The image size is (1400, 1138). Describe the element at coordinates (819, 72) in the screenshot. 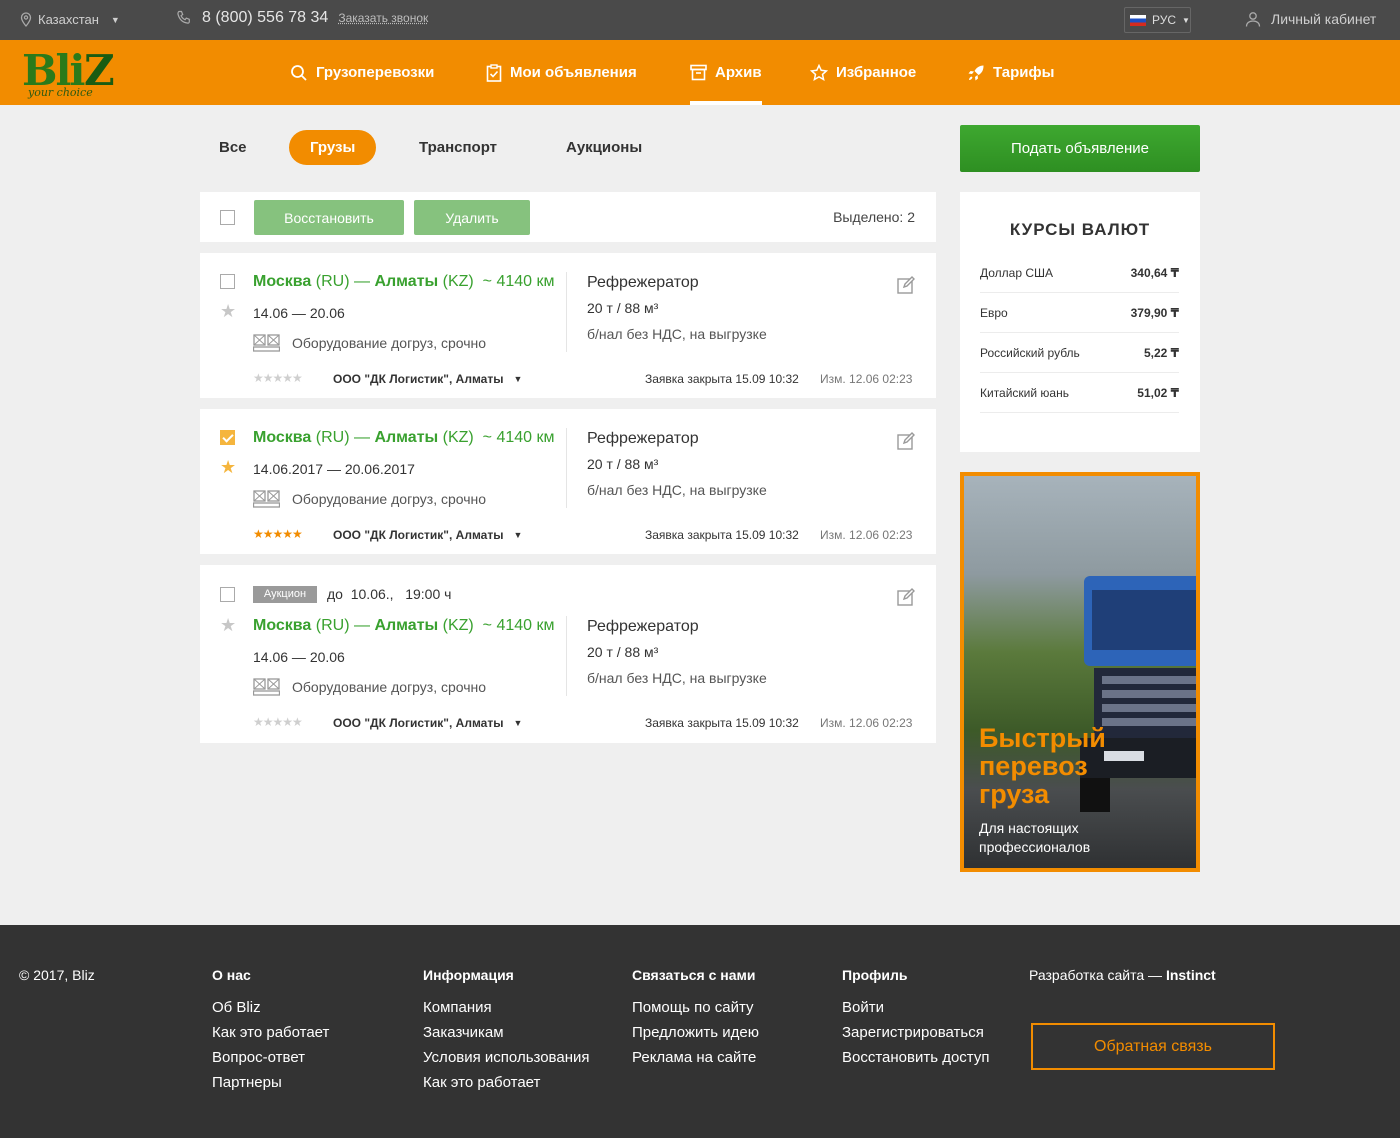

I see `star-outline-icon` at that location.